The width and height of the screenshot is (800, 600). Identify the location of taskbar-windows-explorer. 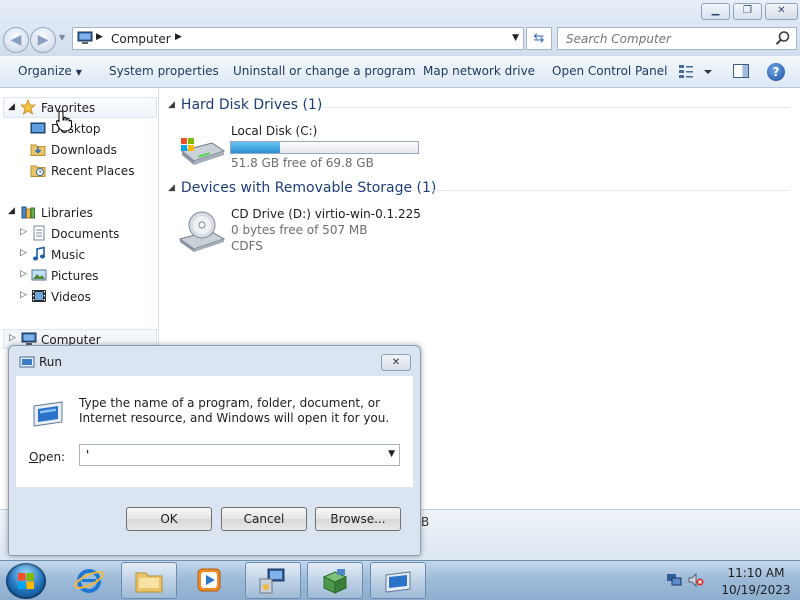
(149, 580).